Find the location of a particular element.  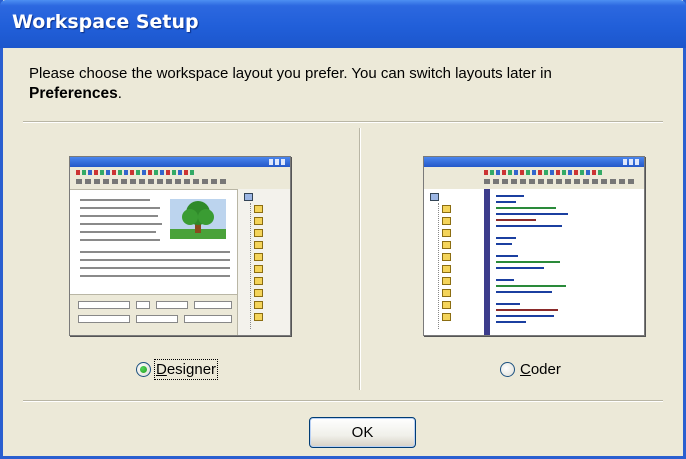

coder-label-rest: oder is located at coordinates (545, 369).